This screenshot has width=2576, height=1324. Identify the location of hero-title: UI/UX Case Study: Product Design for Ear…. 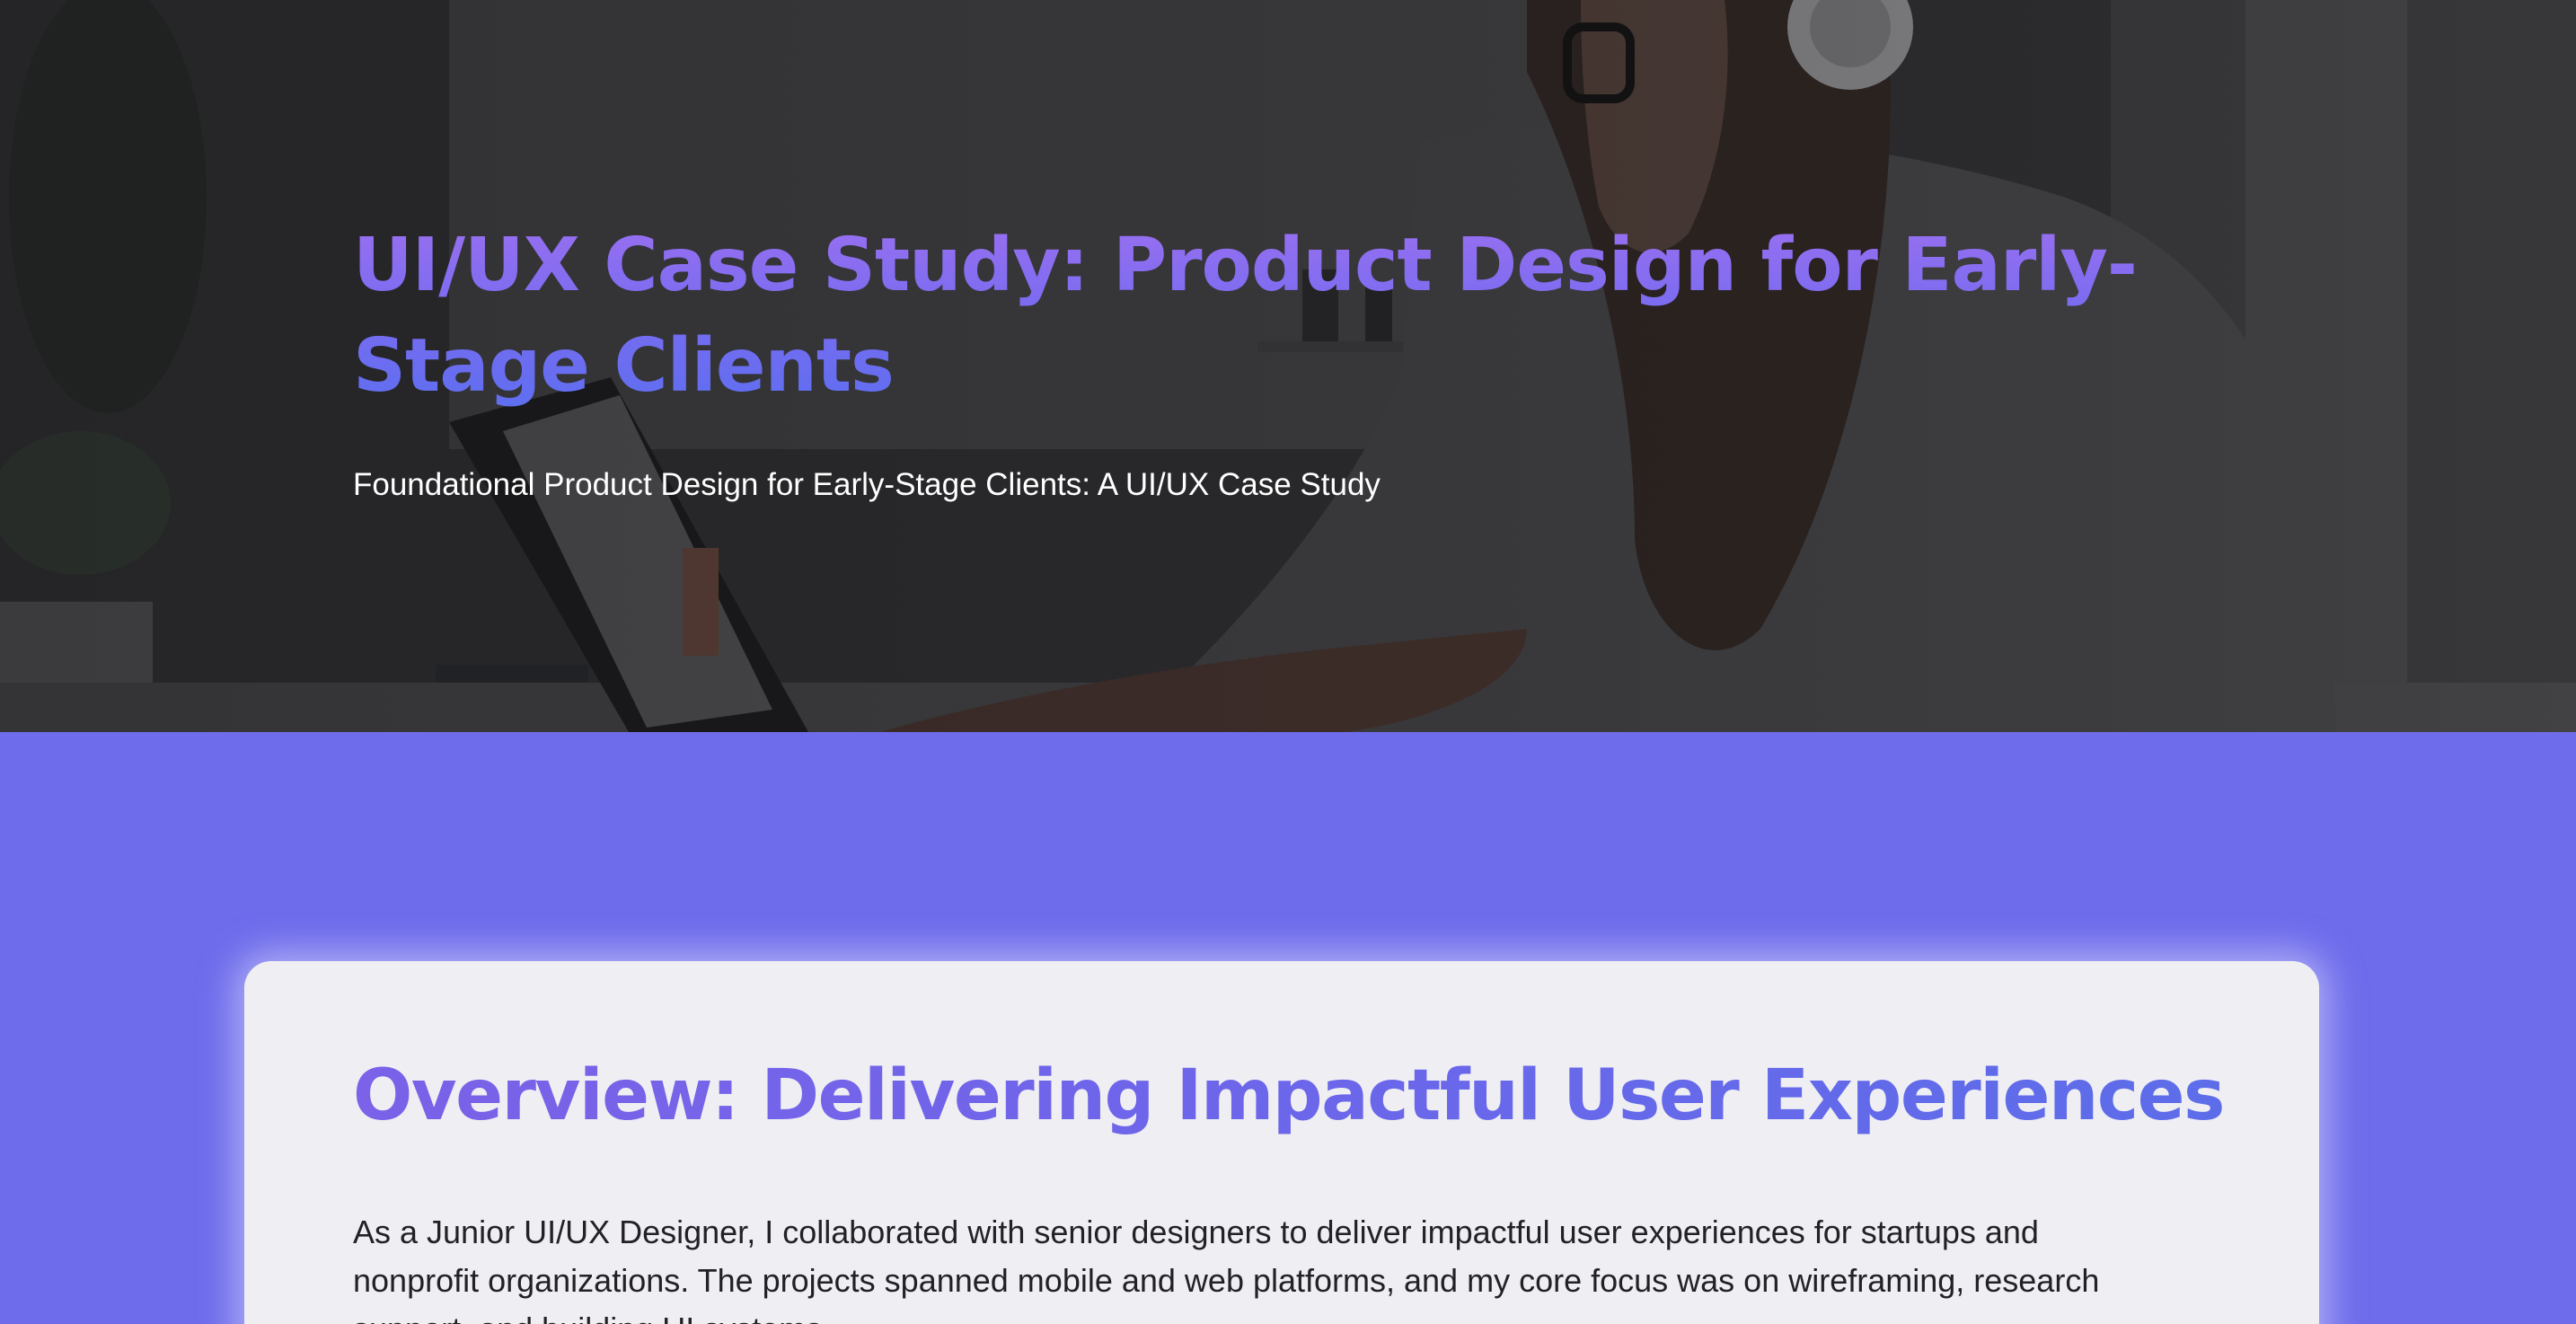
(1296, 316).